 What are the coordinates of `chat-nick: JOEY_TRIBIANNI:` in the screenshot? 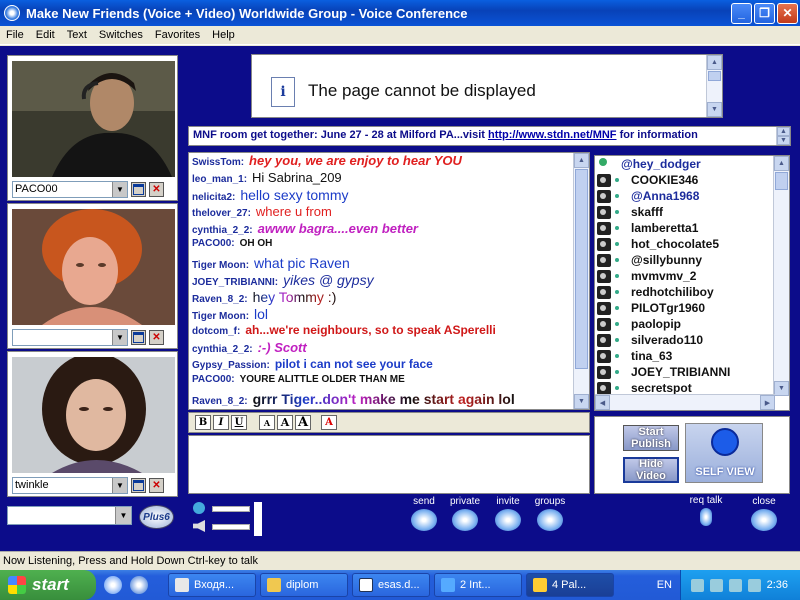 It's located at (235, 282).